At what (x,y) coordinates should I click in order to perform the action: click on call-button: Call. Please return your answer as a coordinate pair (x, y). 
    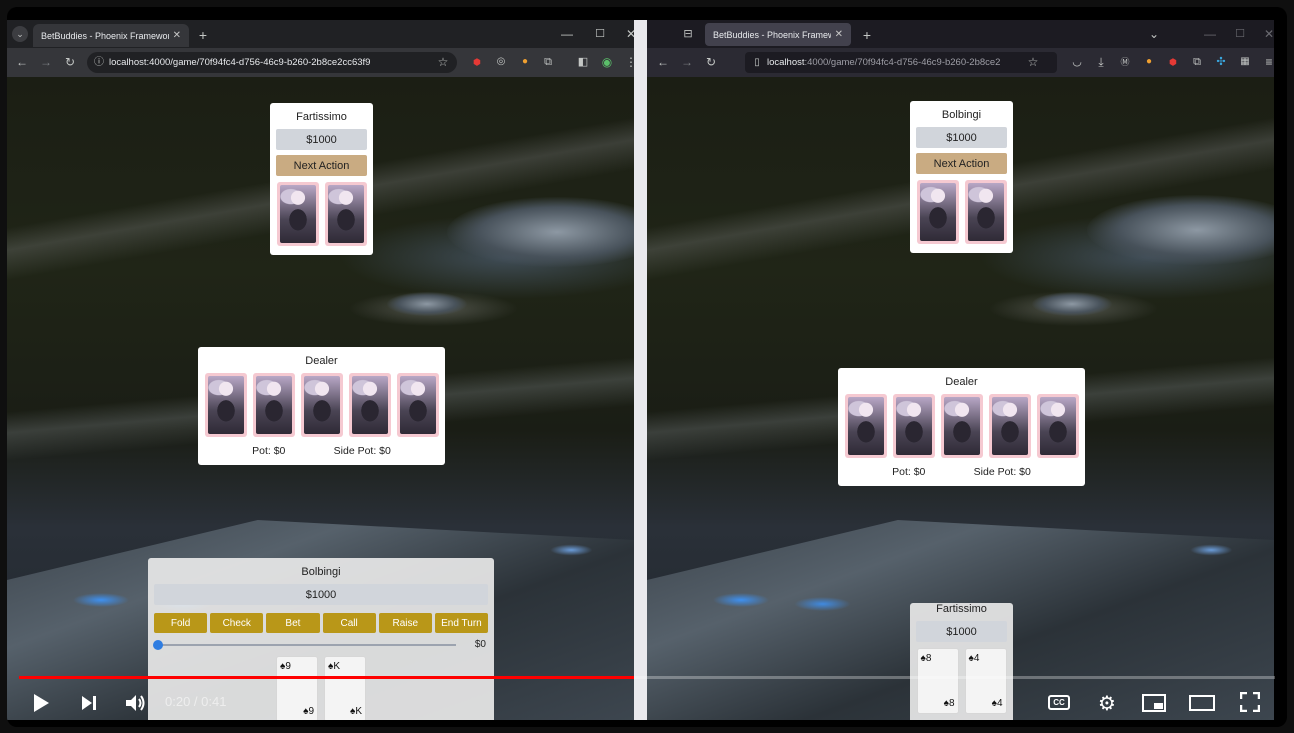
    Looking at the image, I should click on (349, 623).